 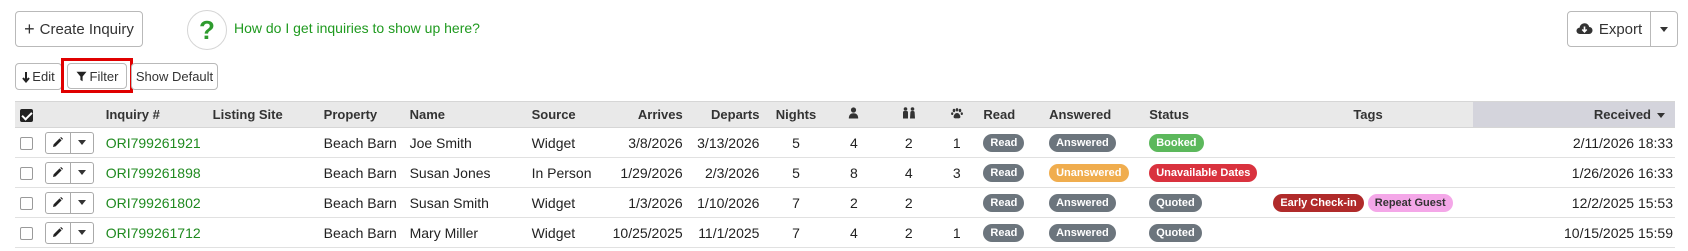 What do you see at coordinates (1622, 142) in the screenshot?
I see `received-cell: 2/11/2026 18:33` at bounding box center [1622, 142].